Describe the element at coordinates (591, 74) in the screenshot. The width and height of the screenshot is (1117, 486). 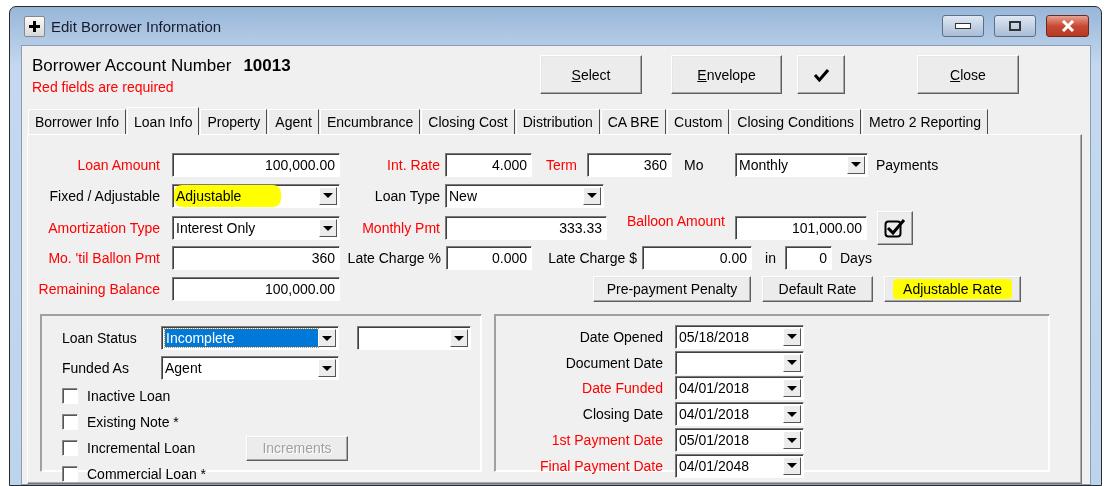
I see `action-button: Select` at that location.